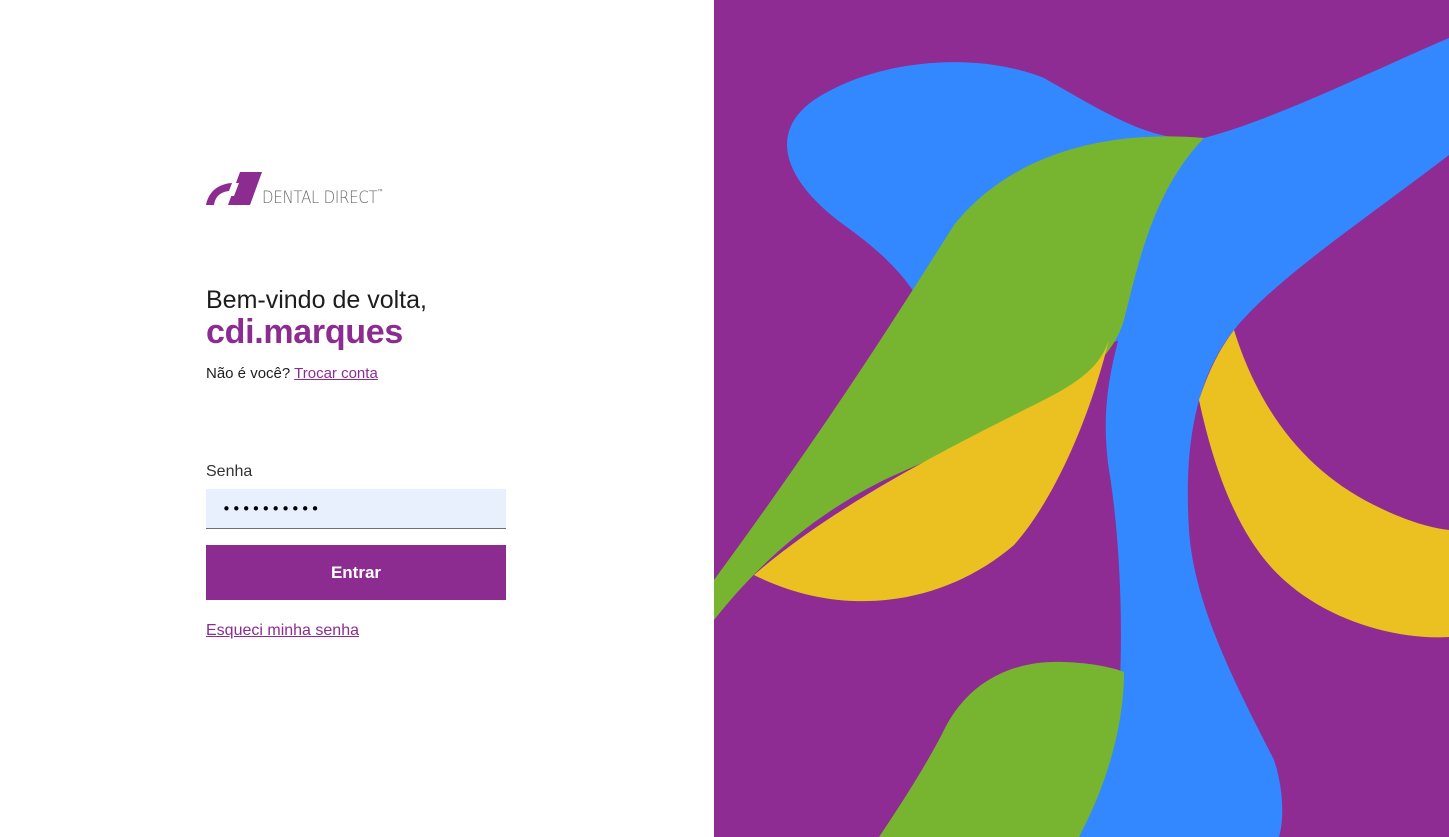 This screenshot has height=837, width=1449. I want to click on not-you-row: Não é você? Trocar conta, so click(292, 374).